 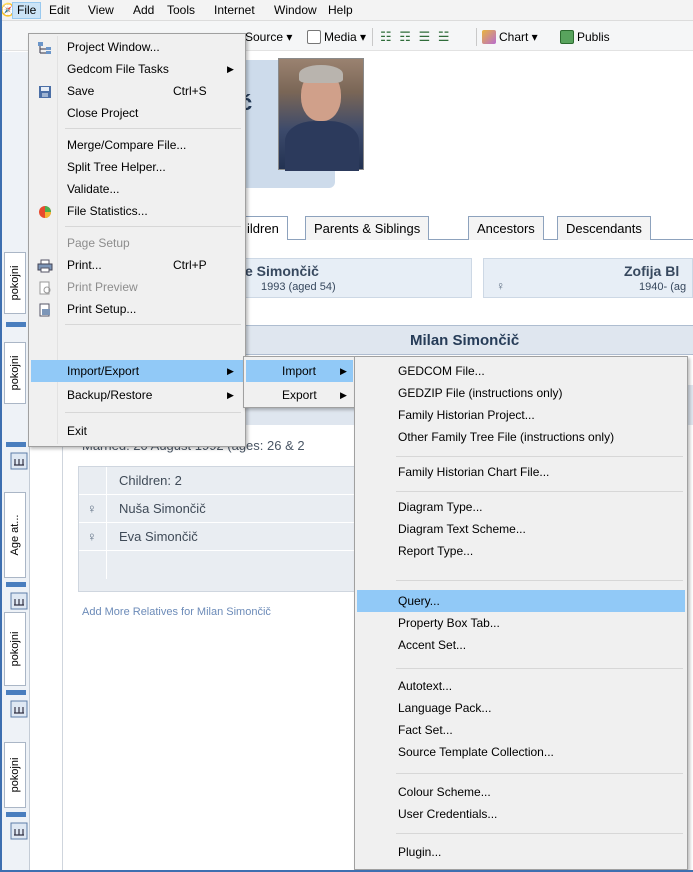 I want to click on publish-button: Publis, so click(x=585, y=37).